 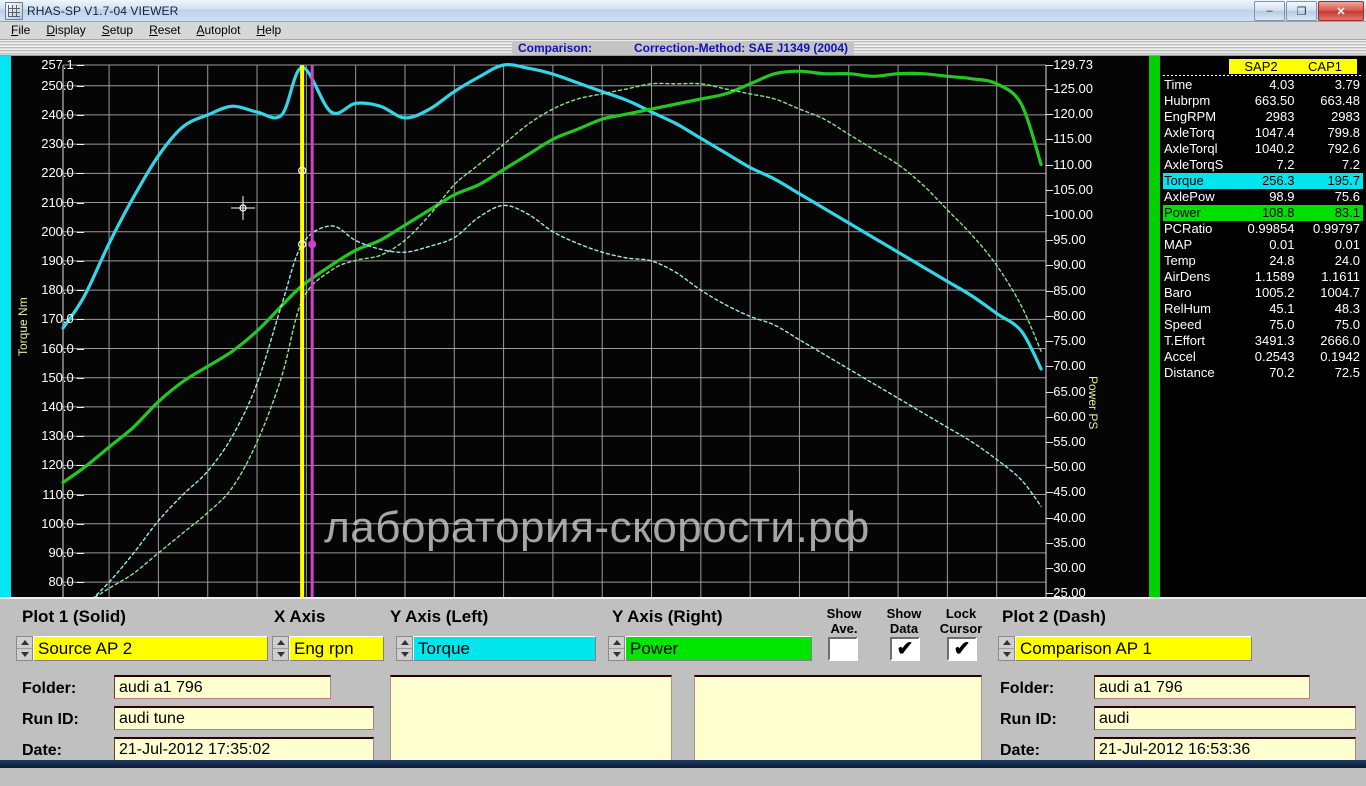 I want to click on data-panel-value-sap2: 0.2543, so click(x=1274, y=356).